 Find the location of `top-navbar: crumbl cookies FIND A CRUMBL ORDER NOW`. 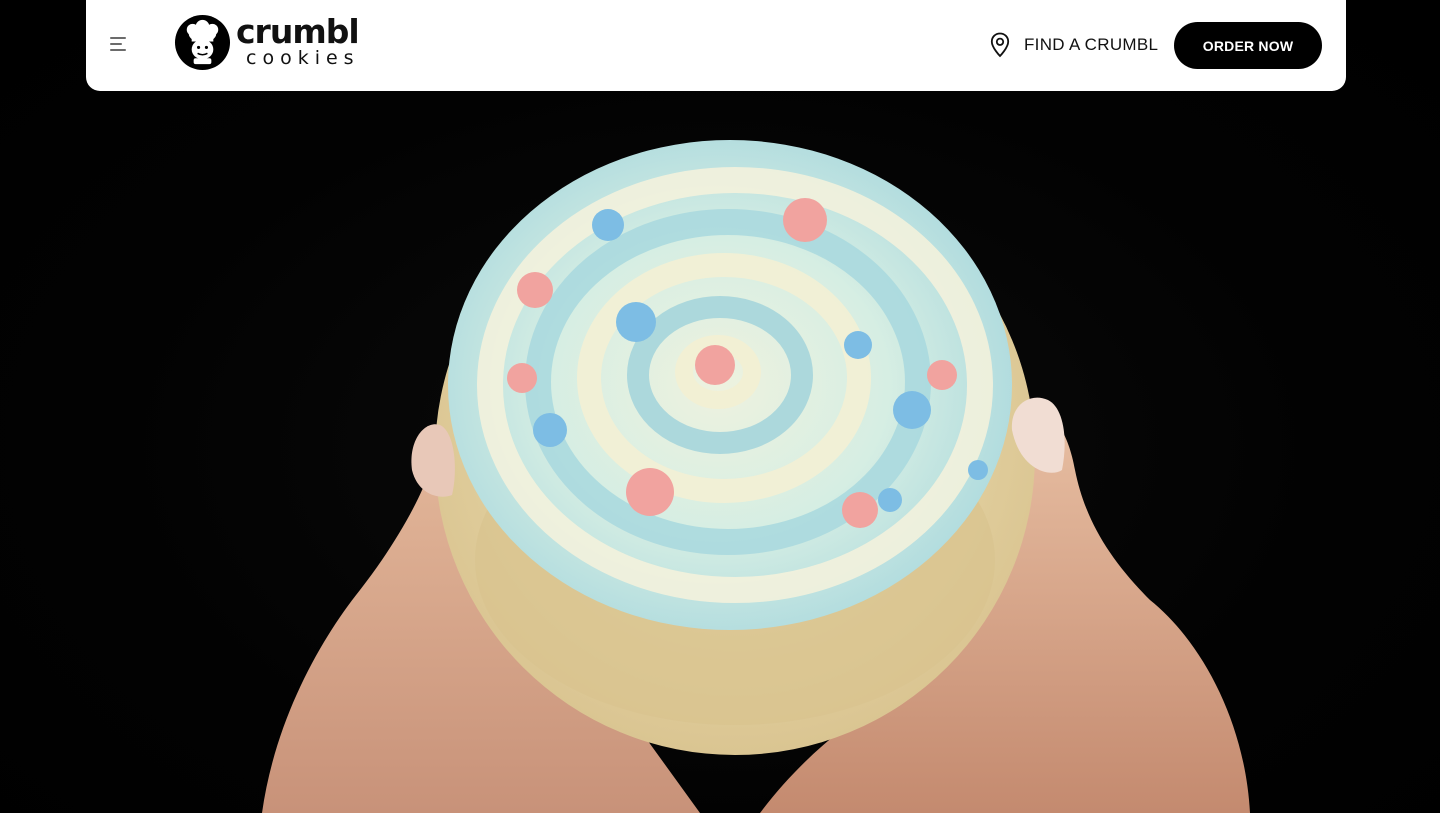

top-navbar: crumbl cookies FIND A CRUMBL ORDER NOW is located at coordinates (716, 45).